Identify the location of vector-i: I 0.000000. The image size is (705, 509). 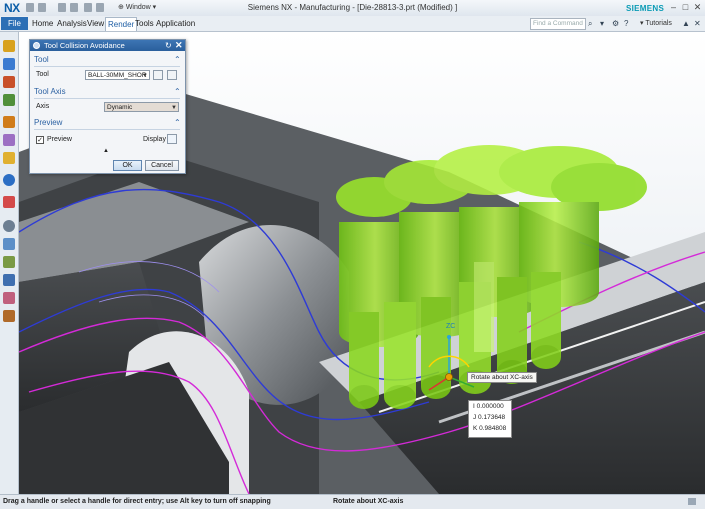
(488, 406).